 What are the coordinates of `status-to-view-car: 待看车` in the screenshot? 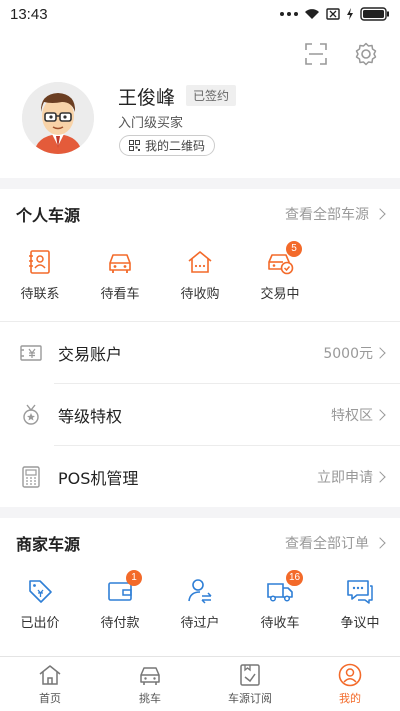 It's located at (120, 280).